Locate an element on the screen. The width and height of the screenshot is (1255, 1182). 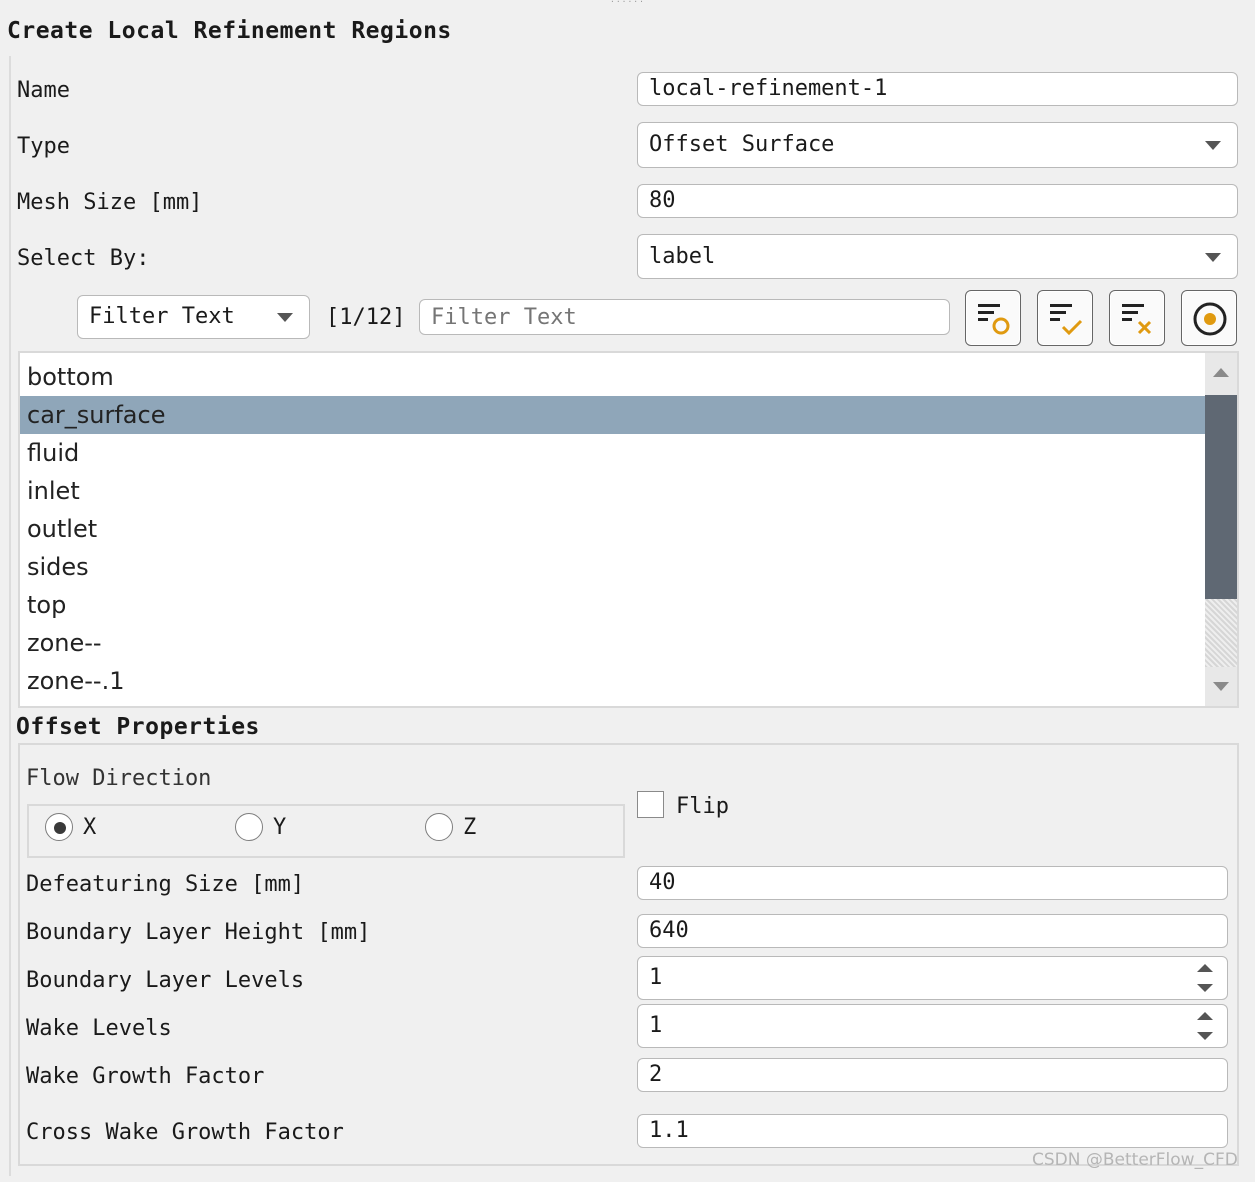
scrollbar-track-hatch is located at coordinates (1221, 633).